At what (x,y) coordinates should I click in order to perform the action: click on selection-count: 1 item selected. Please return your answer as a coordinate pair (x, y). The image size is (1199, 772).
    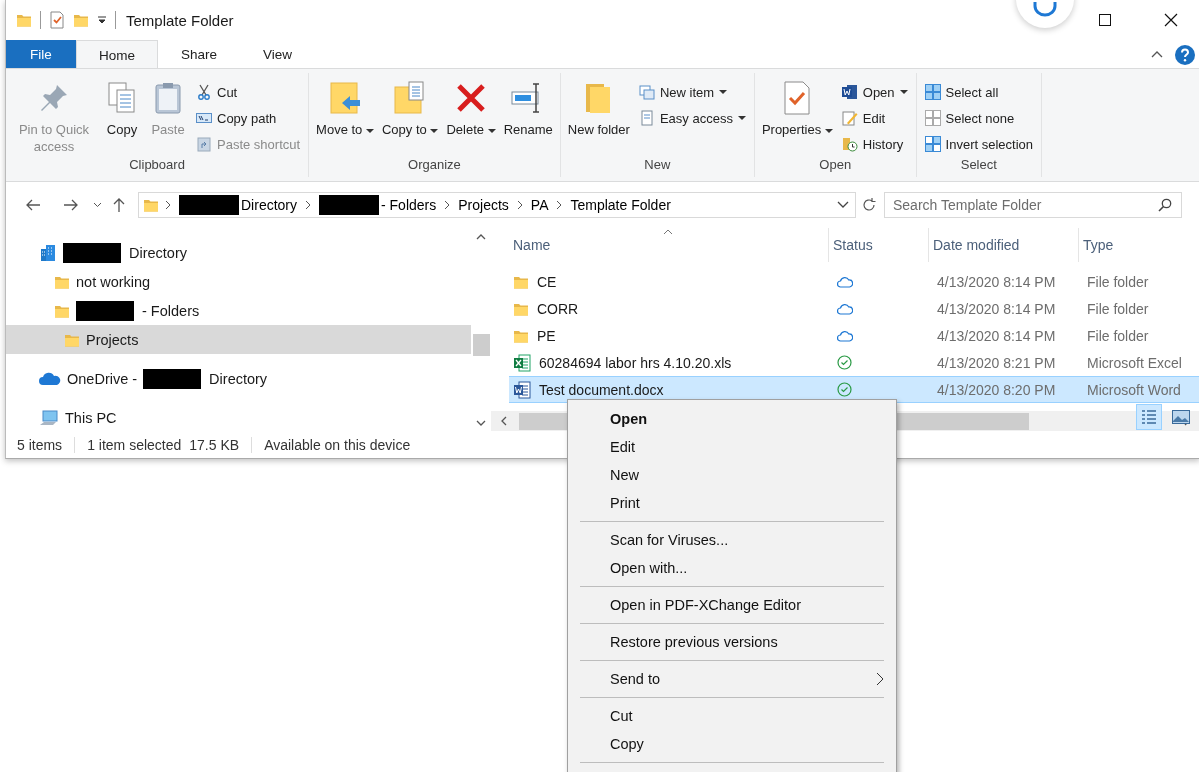
    Looking at the image, I should click on (134, 445).